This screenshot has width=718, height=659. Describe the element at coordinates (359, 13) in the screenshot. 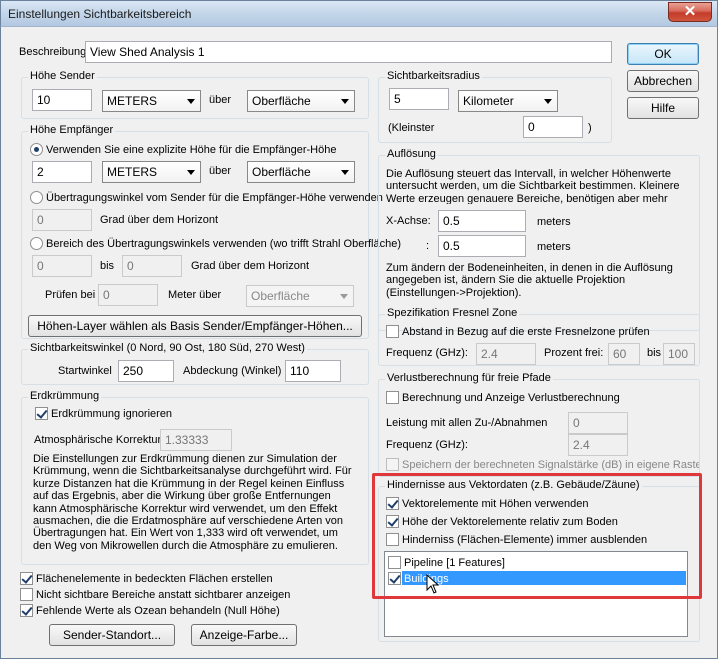

I see `title-bar: Einstellungen Sichtbarkeitsbereich ✕` at that location.